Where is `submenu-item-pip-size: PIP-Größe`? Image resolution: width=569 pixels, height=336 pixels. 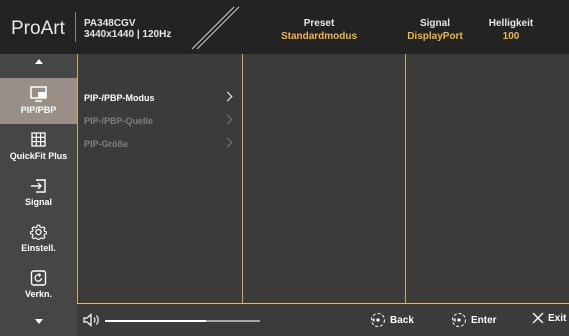
submenu-item-pip-size: PIP-Größe is located at coordinates (106, 144).